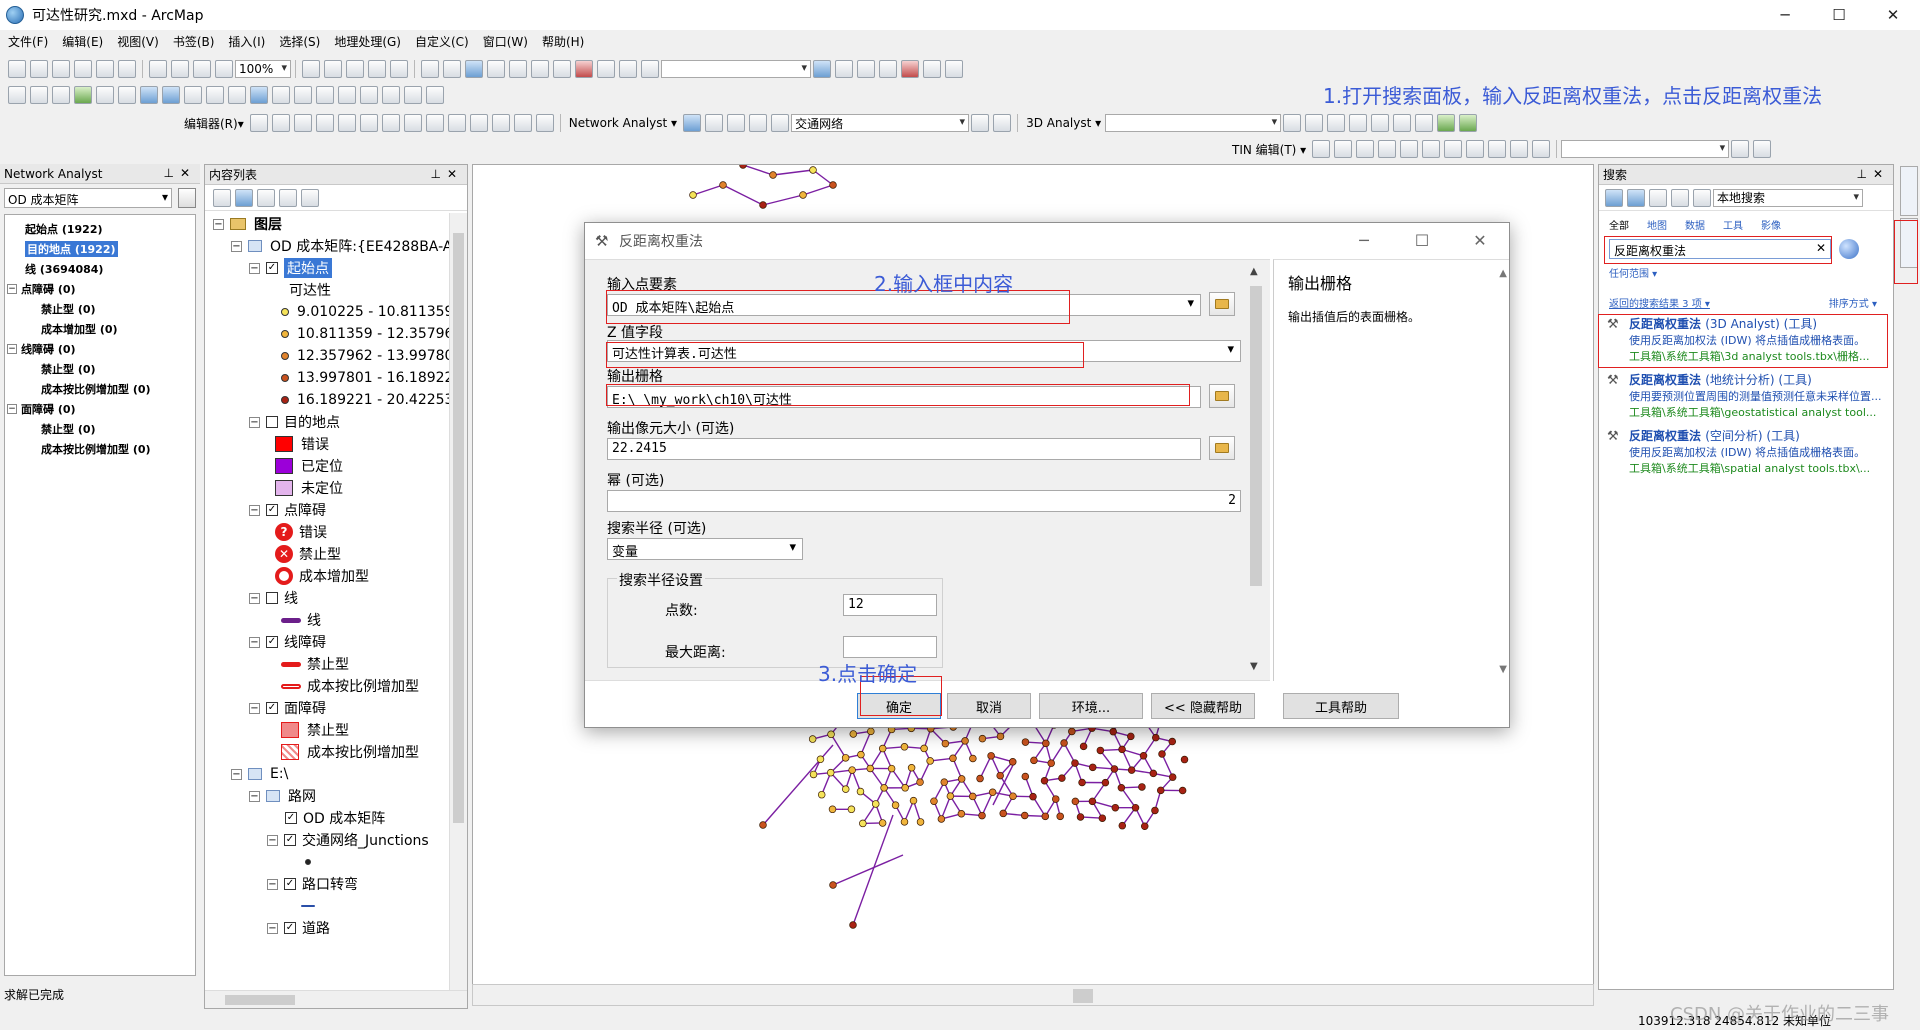 This screenshot has width=1920, height=1030. I want to click on dialog-close-button: ✕, so click(1480, 240).